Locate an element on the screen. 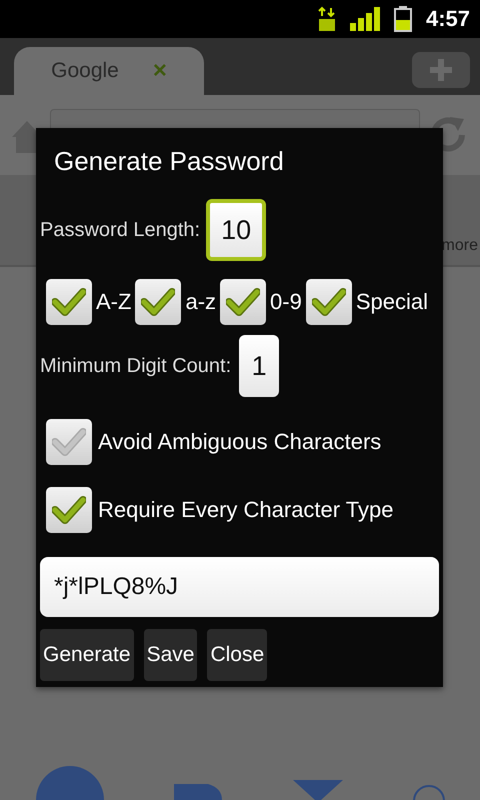 The height and width of the screenshot is (800, 480). data-network-icon is located at coordinates (327, 19).